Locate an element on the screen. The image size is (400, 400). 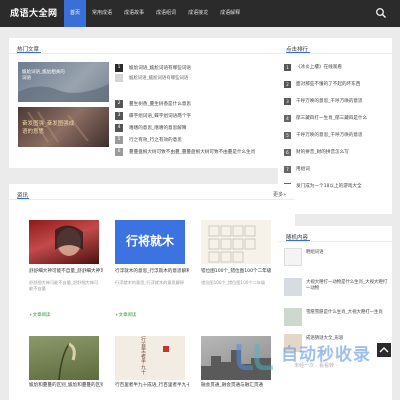
card-title: 尴尬和蔓蔓的区别_尴尬和蔓蔓的区别 is located at coordinates (66, 385).